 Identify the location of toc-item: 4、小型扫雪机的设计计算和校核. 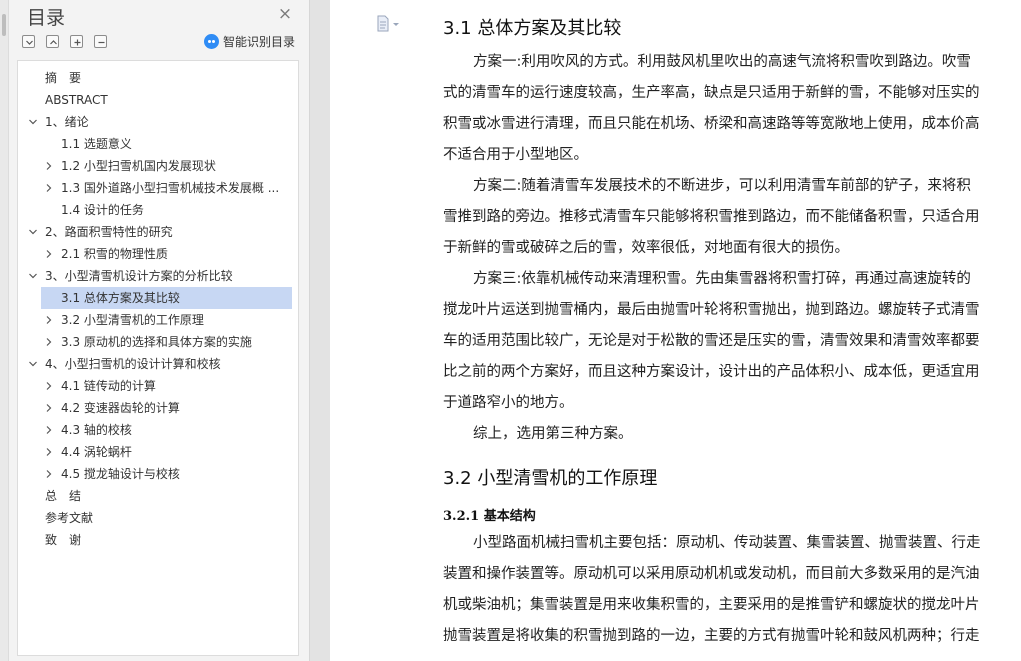
(158, 364).